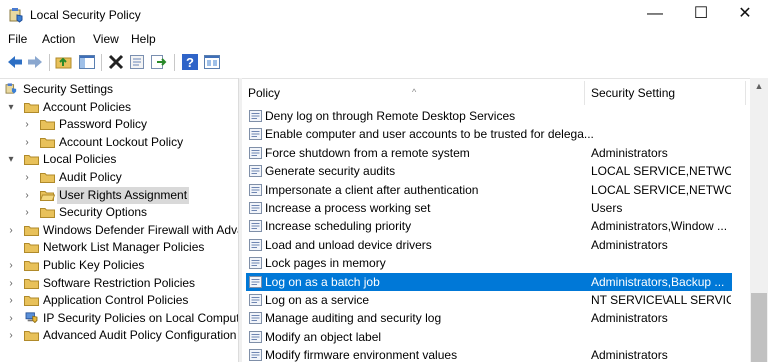  What do you see at coordinates (64, 62) in the screenshot?
I see `up-folder-icon` at bounding box center [64, 62].